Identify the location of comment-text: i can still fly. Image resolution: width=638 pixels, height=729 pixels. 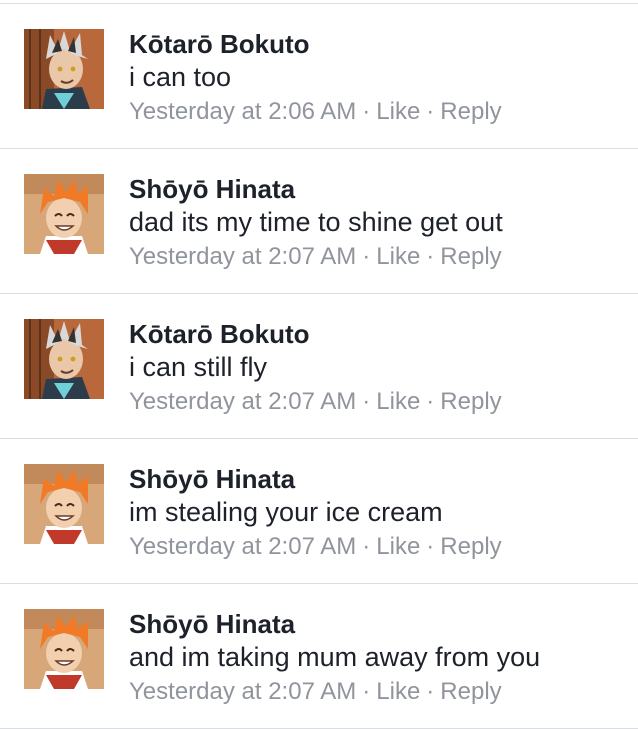
(198, 367).